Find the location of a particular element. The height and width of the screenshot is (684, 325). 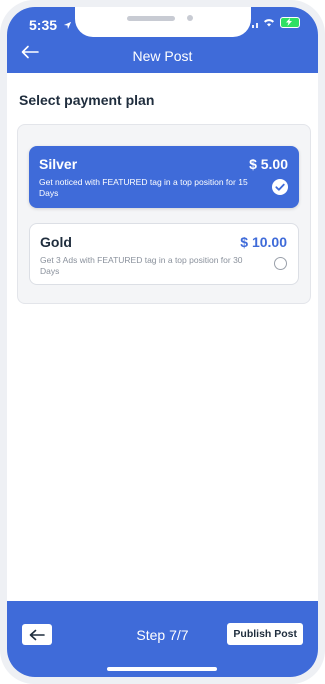

plan-name: Silver is located at coordinates (58, 164).